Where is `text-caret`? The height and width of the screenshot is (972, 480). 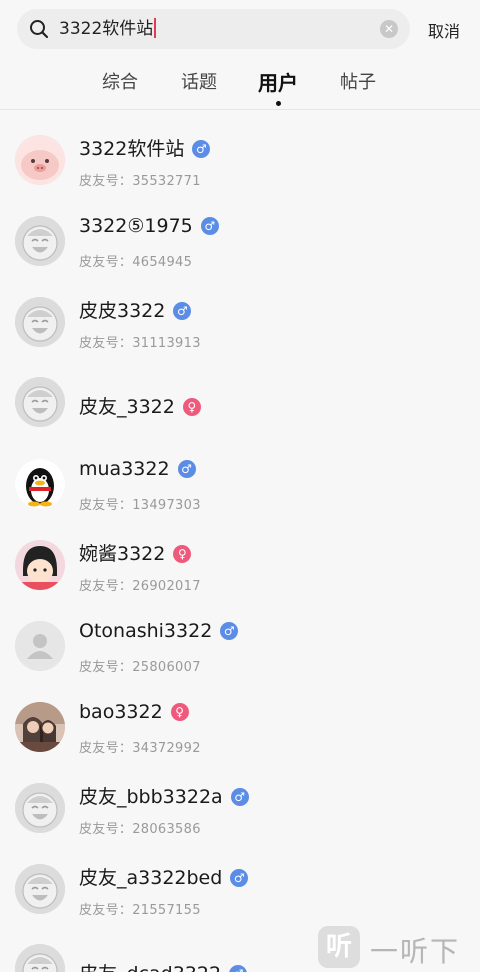
text-caret is located at coordinates (155, 28).